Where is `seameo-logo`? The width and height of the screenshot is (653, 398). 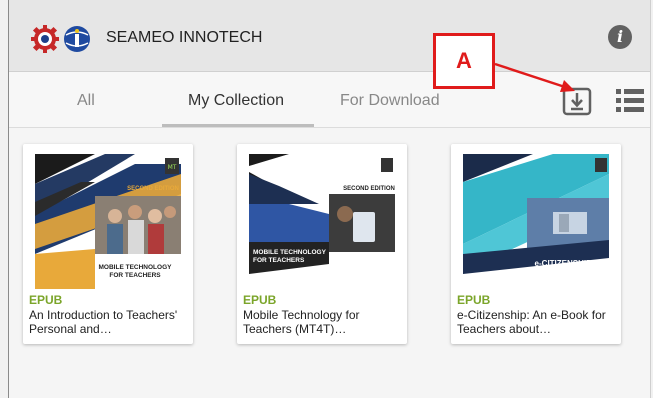
seameo-logo is located at coordinates (45, 39).